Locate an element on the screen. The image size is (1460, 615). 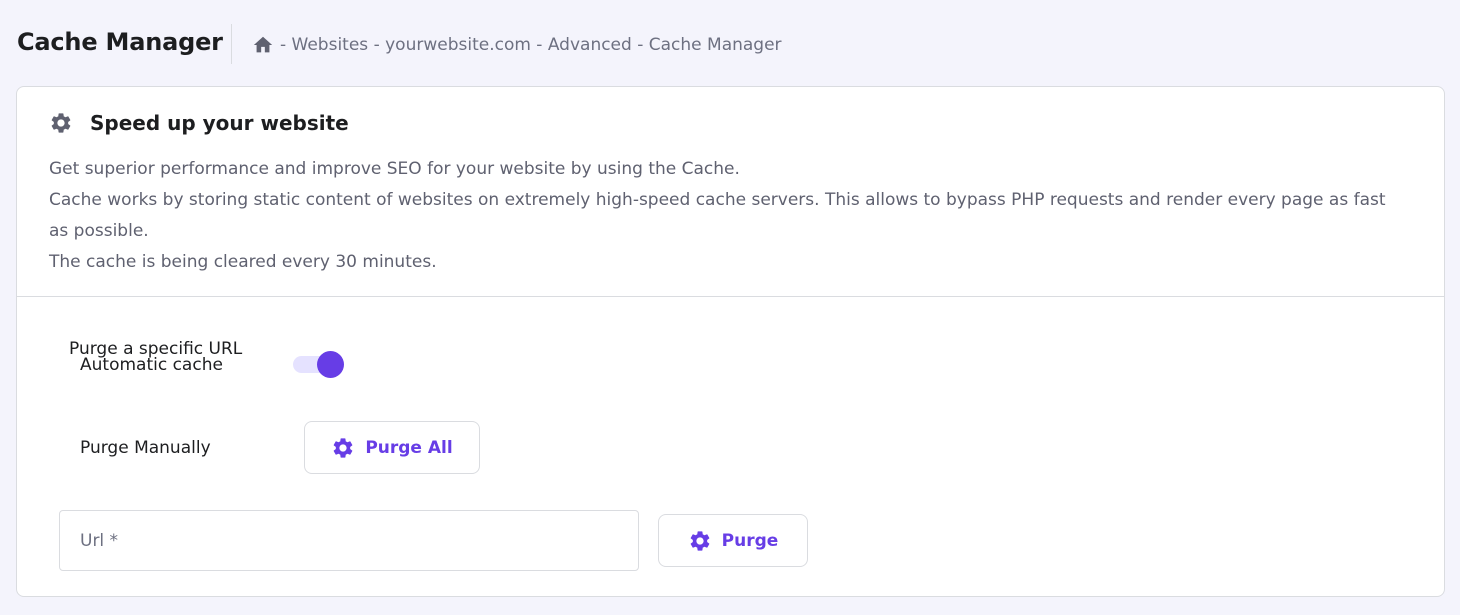
home-icon is located at coordinates (263, 45).